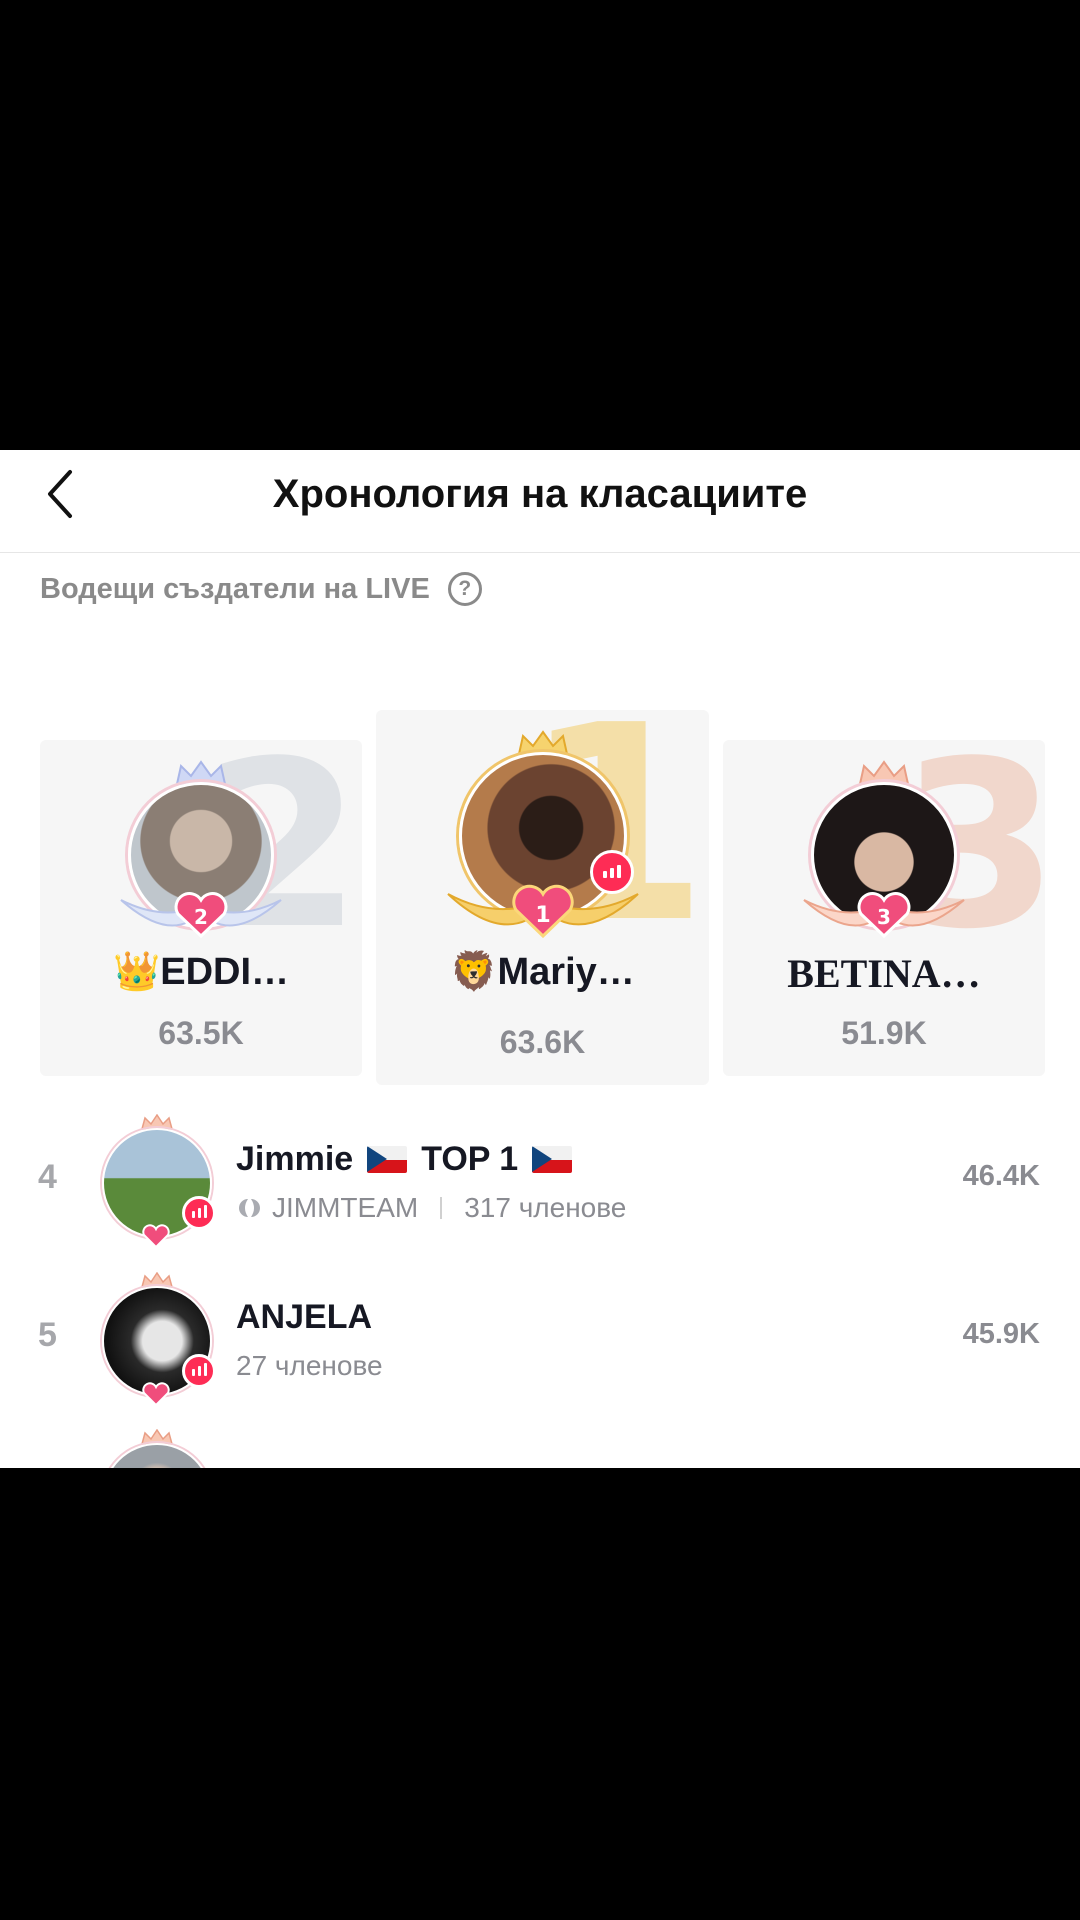 The width and height of the screenshot is (1080, 1920). I want to click on creator-score: 63.6K, so click(542, 1042).